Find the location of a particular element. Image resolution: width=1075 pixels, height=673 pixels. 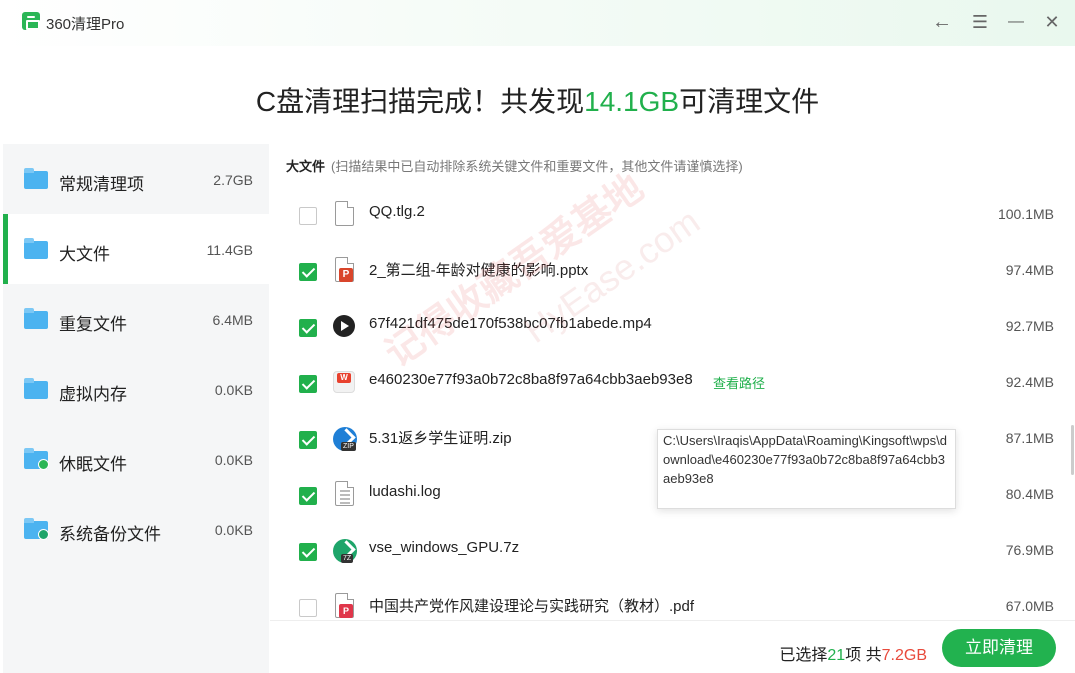

app-title: 360清理Pro is located at coordinates (85, 24).